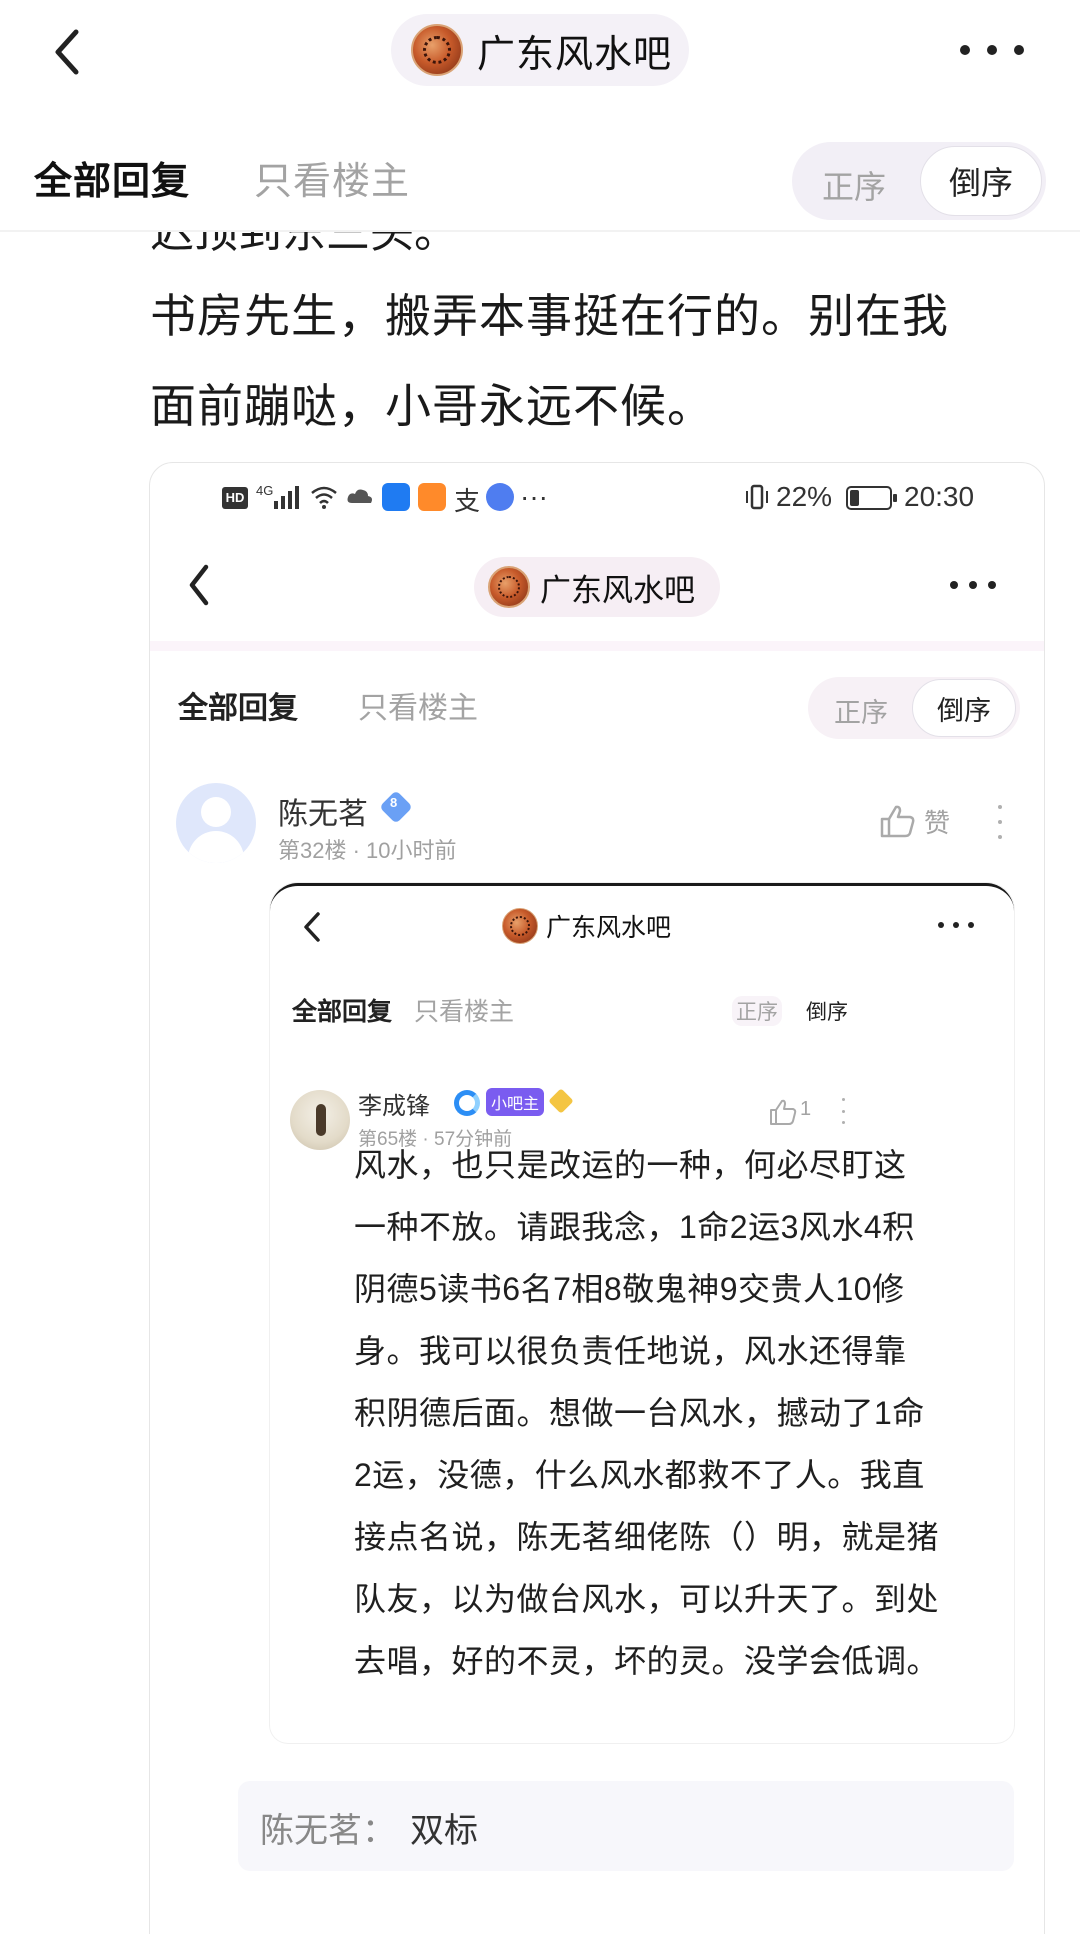  I want to click on reply-text-line: 风水，也只是改运的一种，何必尽盯这, so click(630, 1165).